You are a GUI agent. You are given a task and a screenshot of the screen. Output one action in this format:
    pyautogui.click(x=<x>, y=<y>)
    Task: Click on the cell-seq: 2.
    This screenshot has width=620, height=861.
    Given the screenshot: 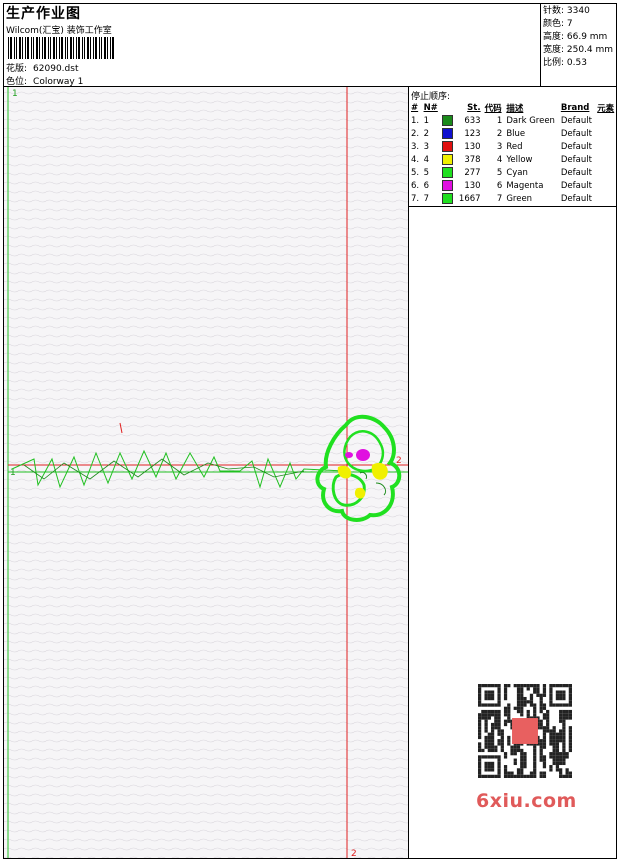 What is the action you would take?
    pyautogui.click(x=415, y=133)
    